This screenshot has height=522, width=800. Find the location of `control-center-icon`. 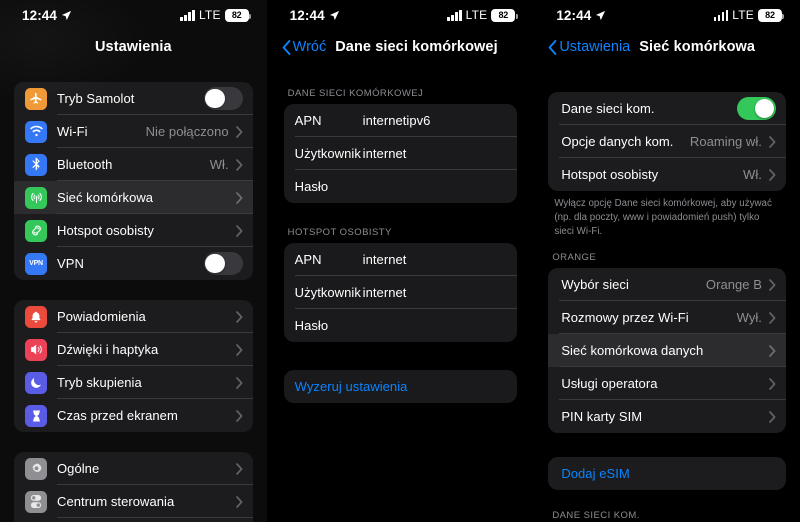

control-center-icon is located at coordinates (36, 501).